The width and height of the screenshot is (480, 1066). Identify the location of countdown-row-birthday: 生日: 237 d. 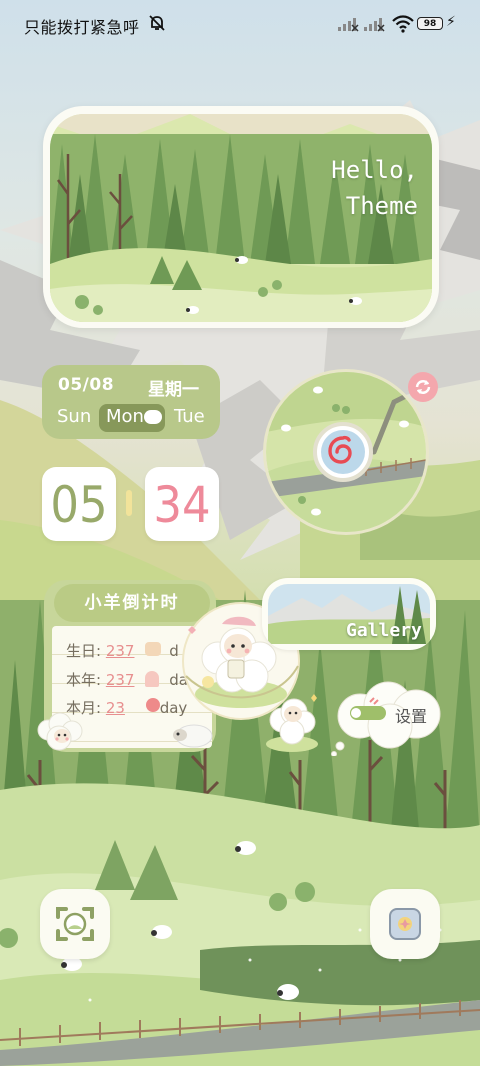
(122, 650).